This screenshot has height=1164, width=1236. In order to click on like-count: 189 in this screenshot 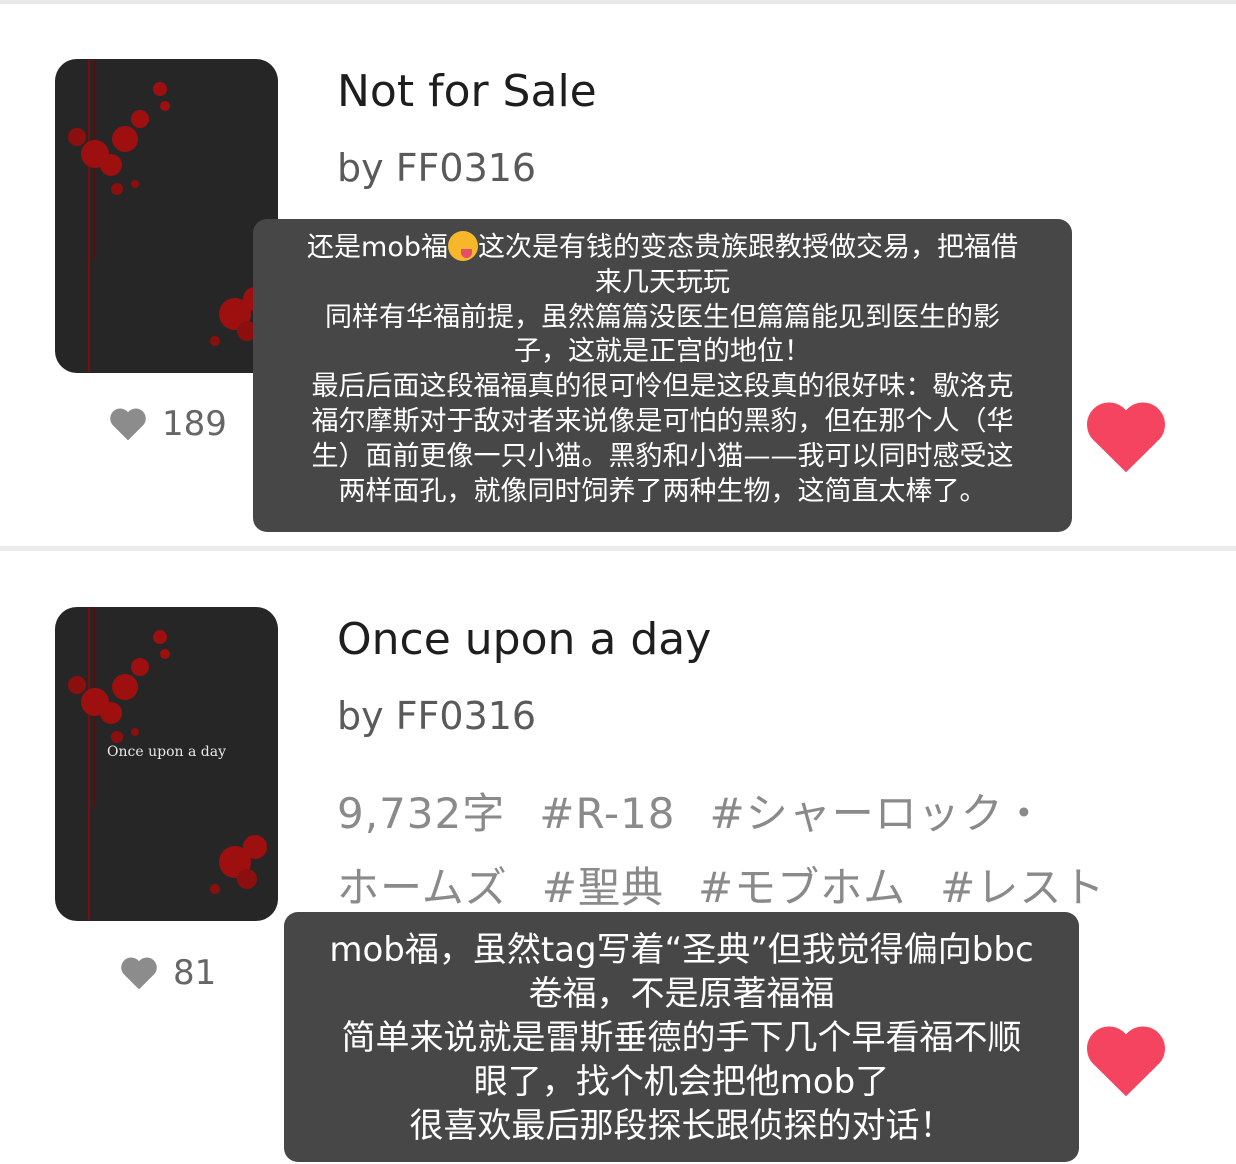, I will do `click(167, 424)`.